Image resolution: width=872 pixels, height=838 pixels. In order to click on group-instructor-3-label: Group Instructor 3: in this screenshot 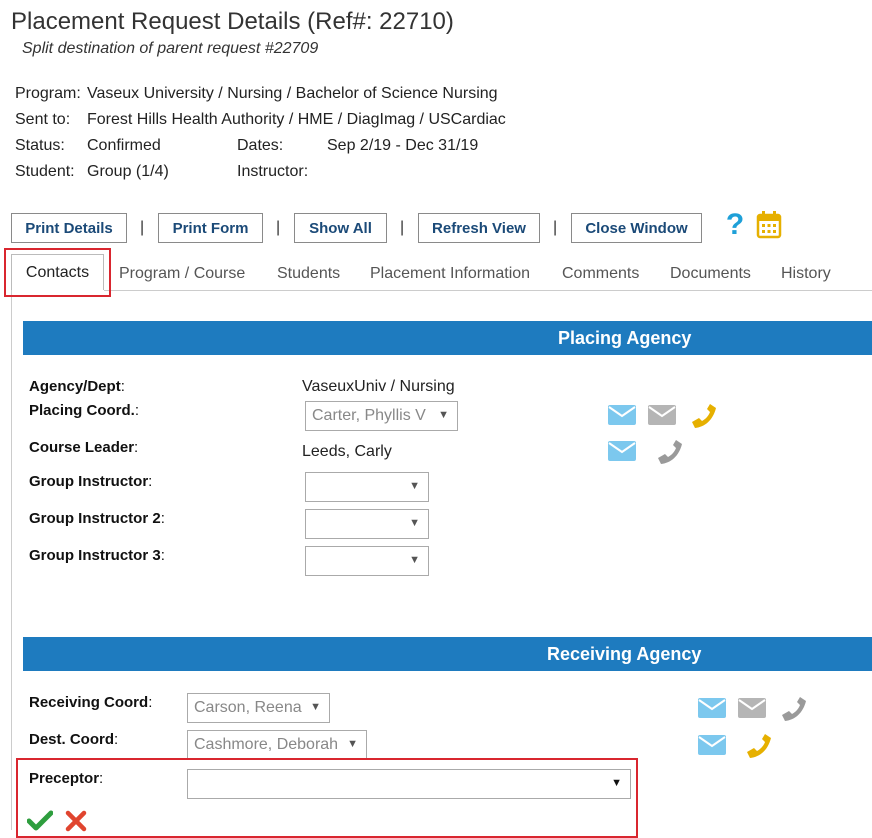, I will do `click(97, 555)`.